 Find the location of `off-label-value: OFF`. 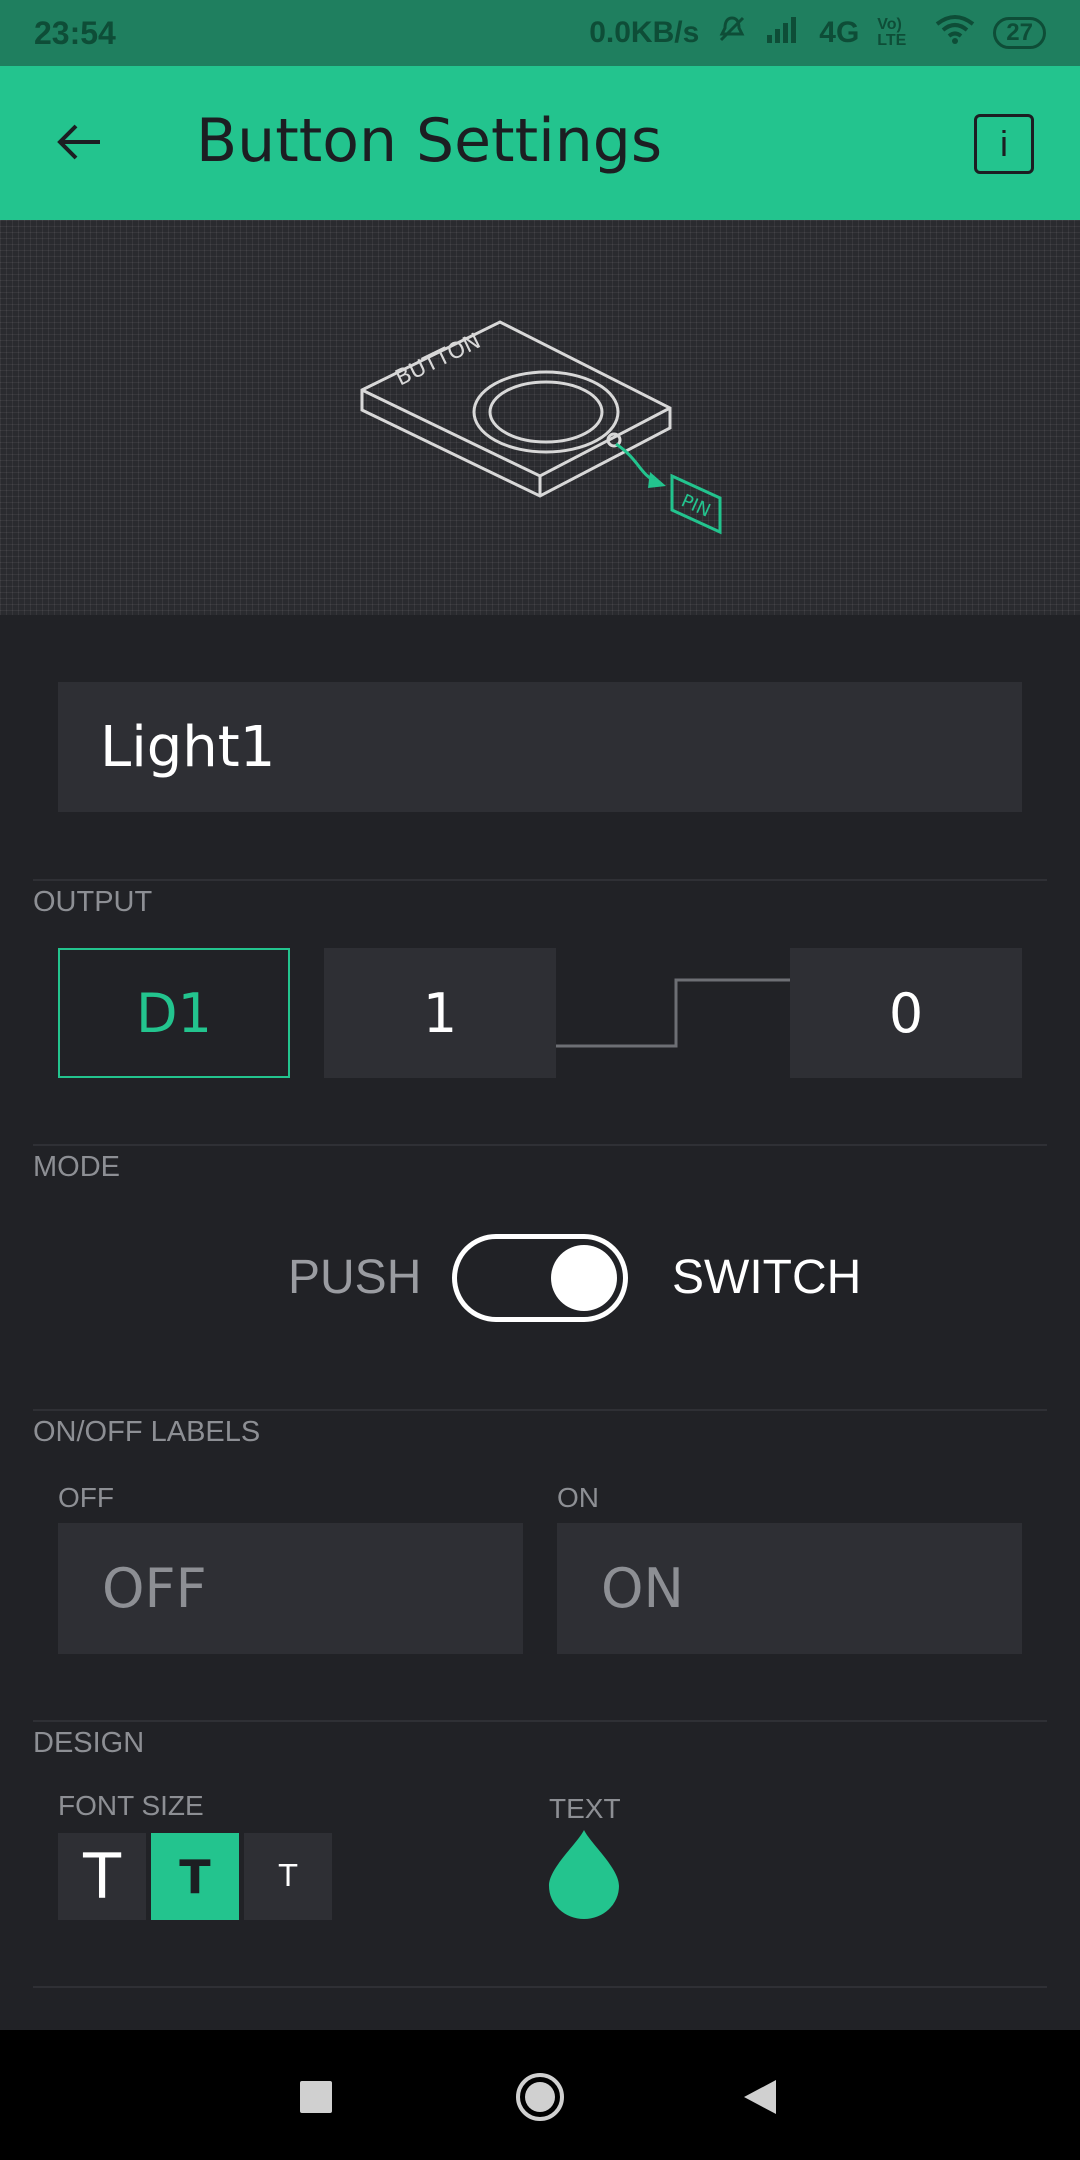

off-label-value: OFF is located at coordinates (154, 1588).